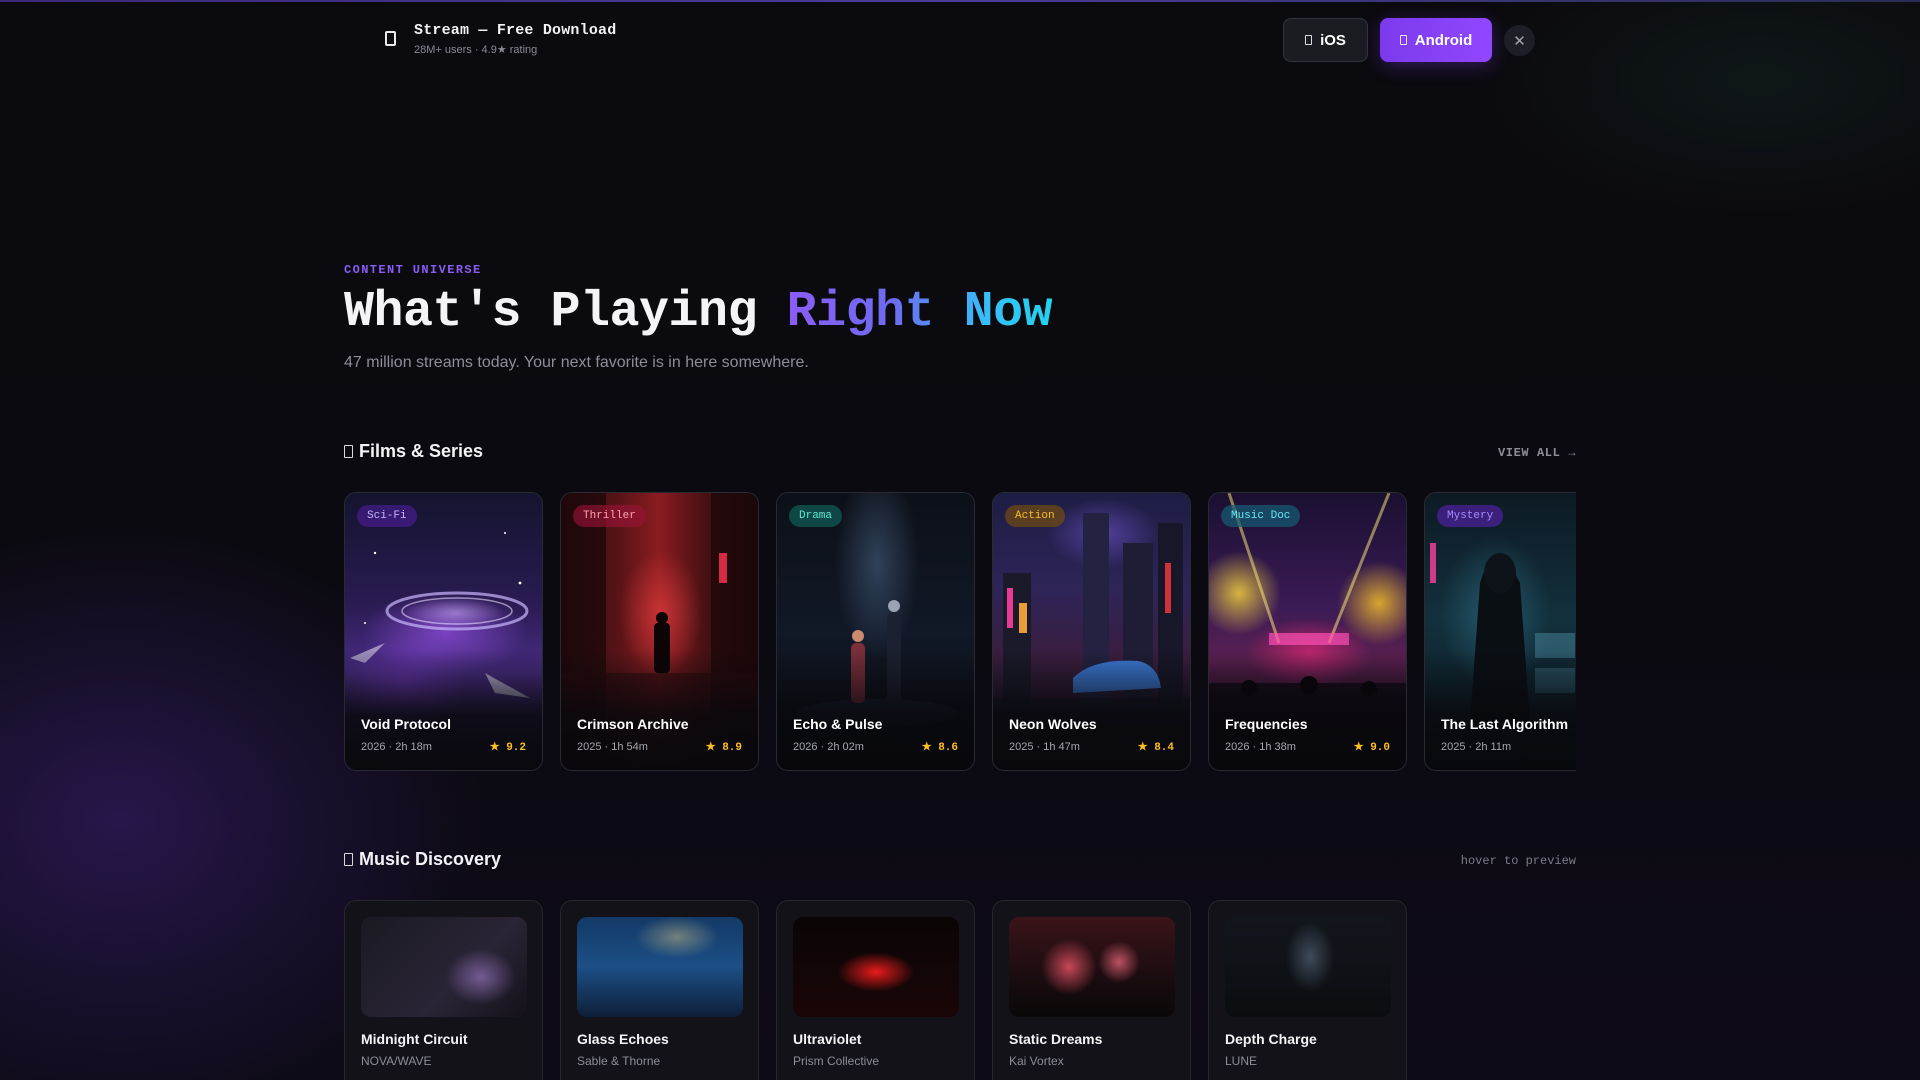 This screenshot has height=1080, width=1920. What do you see at coordinates (1333, 40) in the screenshot?
I see `ios-button-label: iOS` at bounding box center [1333, 40].